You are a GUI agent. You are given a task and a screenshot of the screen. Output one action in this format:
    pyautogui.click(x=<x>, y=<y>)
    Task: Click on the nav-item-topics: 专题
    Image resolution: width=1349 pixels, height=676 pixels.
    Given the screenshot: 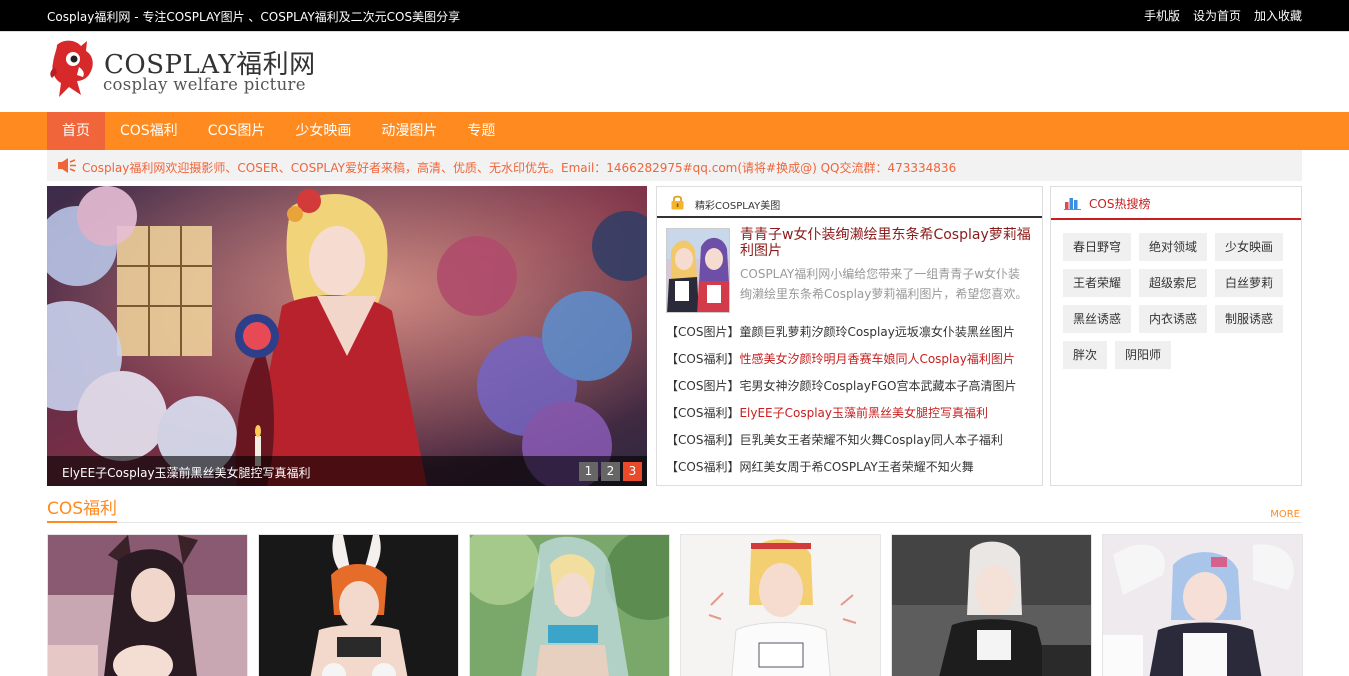 What is the action you would take?
    pyautogui.click(x=481, y=131)
    